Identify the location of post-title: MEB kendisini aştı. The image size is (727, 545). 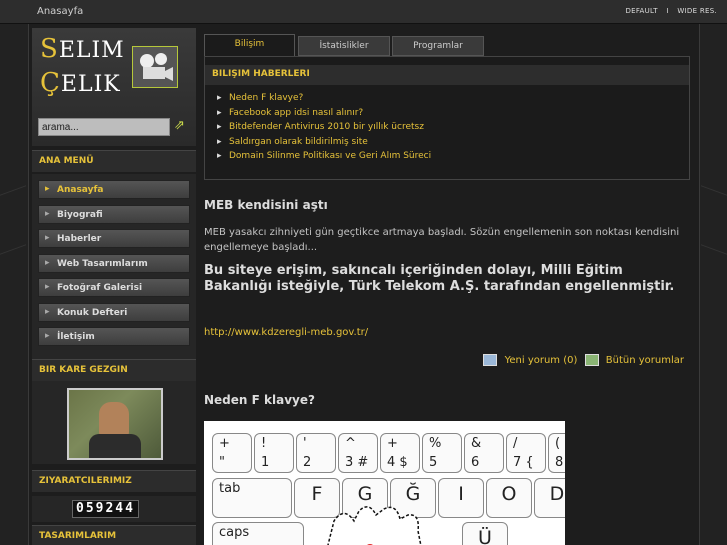
(266, 205).